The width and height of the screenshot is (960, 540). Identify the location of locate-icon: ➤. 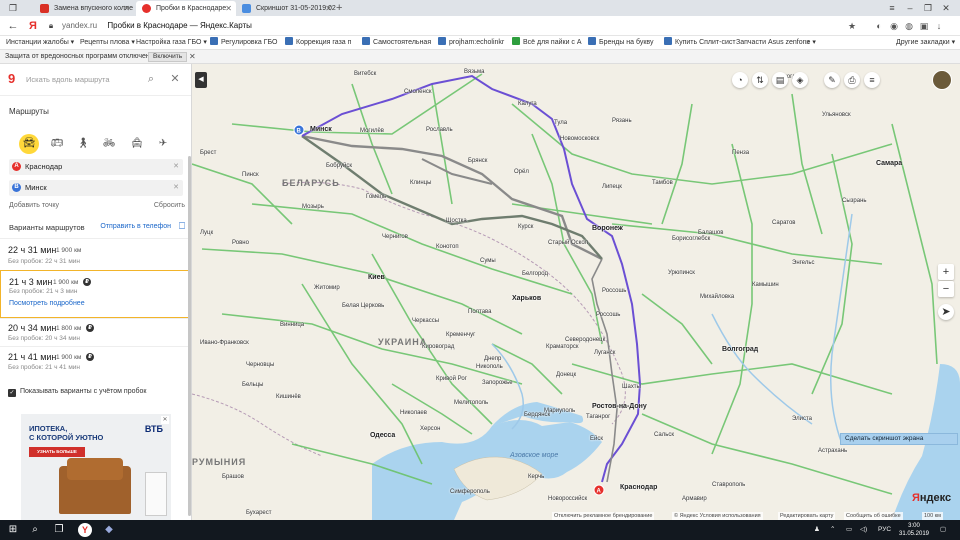
(946, 312).